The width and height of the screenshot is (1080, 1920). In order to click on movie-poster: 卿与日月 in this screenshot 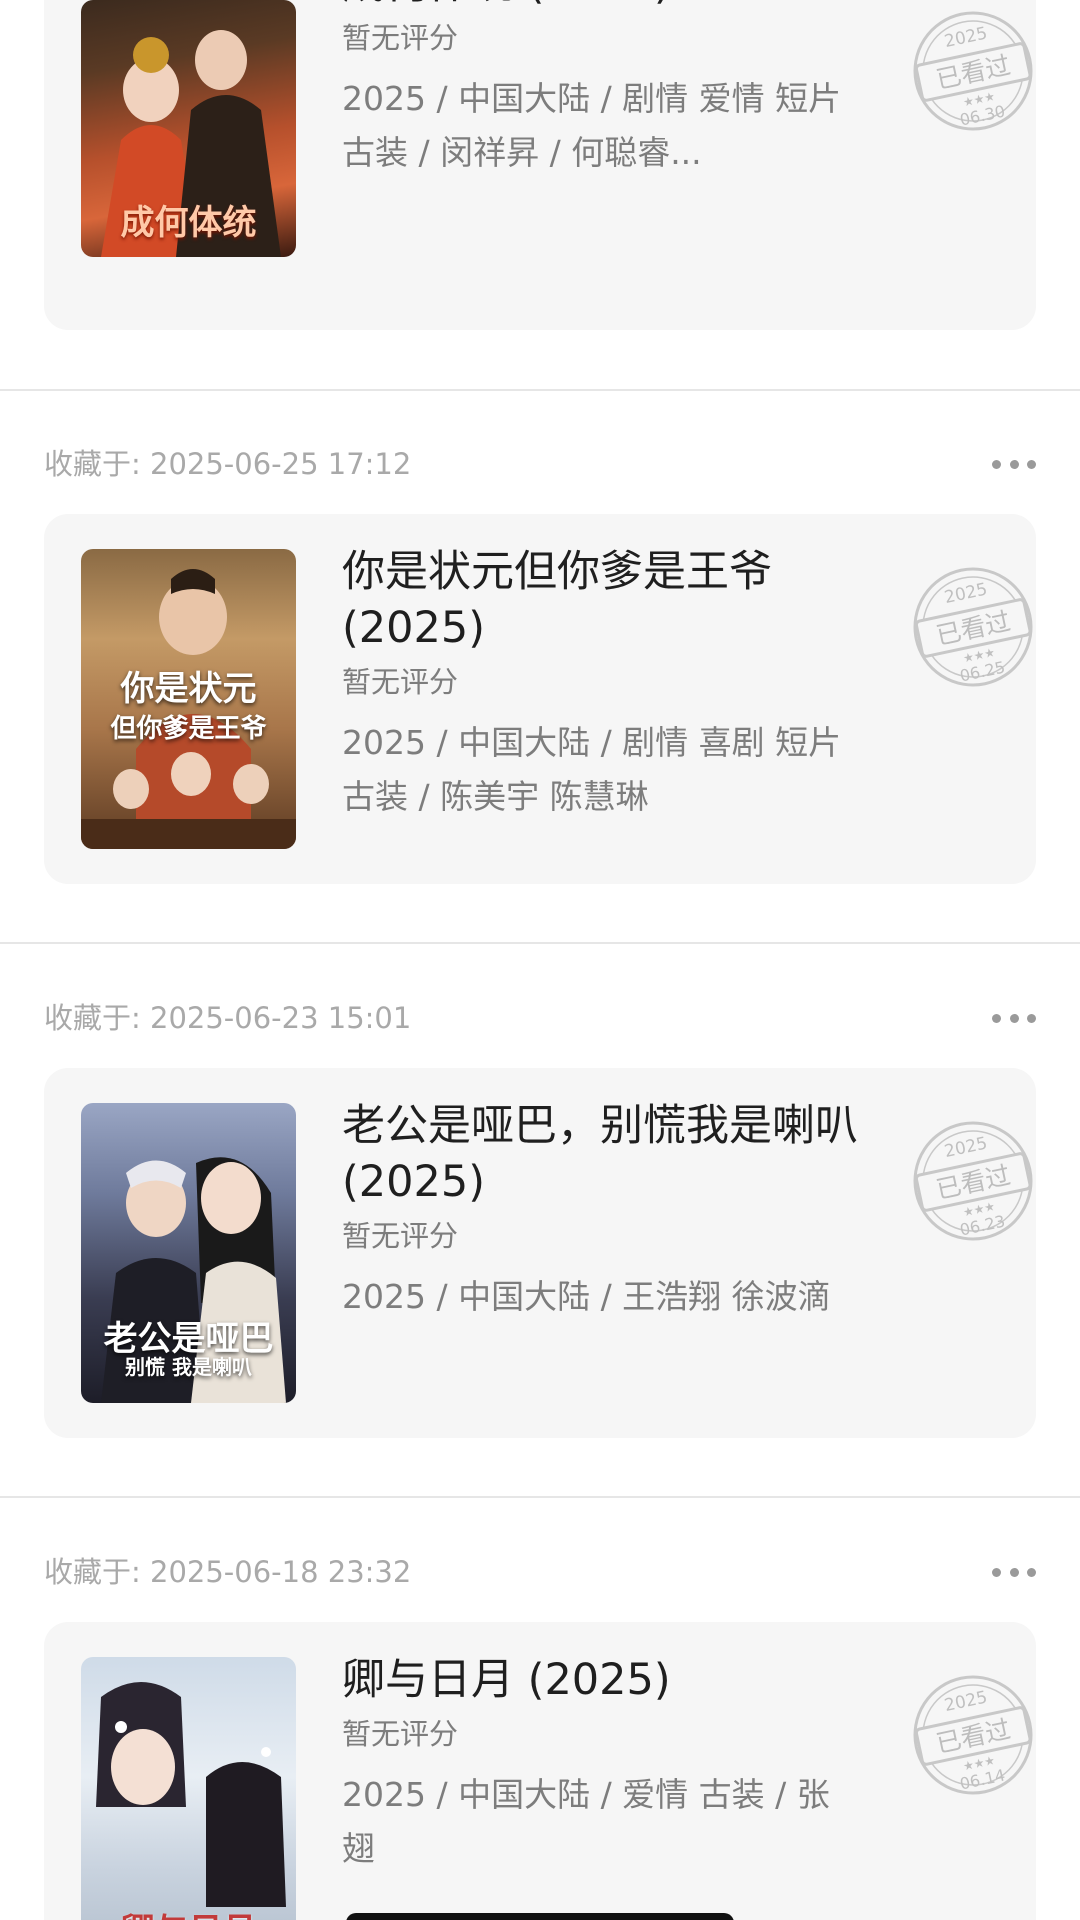, I will do `click(188, 1788)`.